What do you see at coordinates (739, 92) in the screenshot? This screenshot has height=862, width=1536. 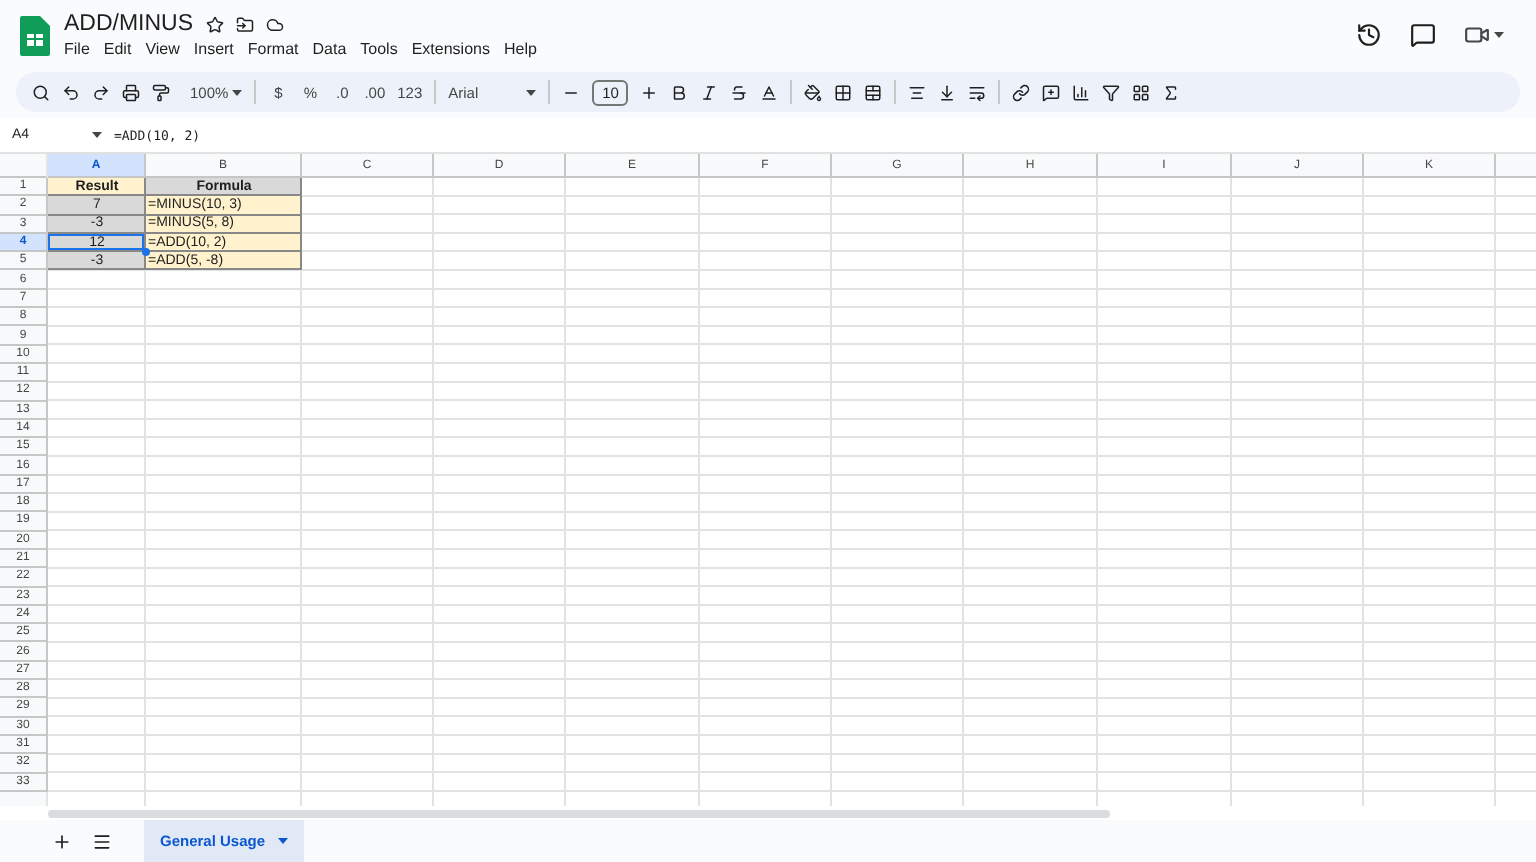 I see `strikethrough-icon` at bounding box center [739, 92].